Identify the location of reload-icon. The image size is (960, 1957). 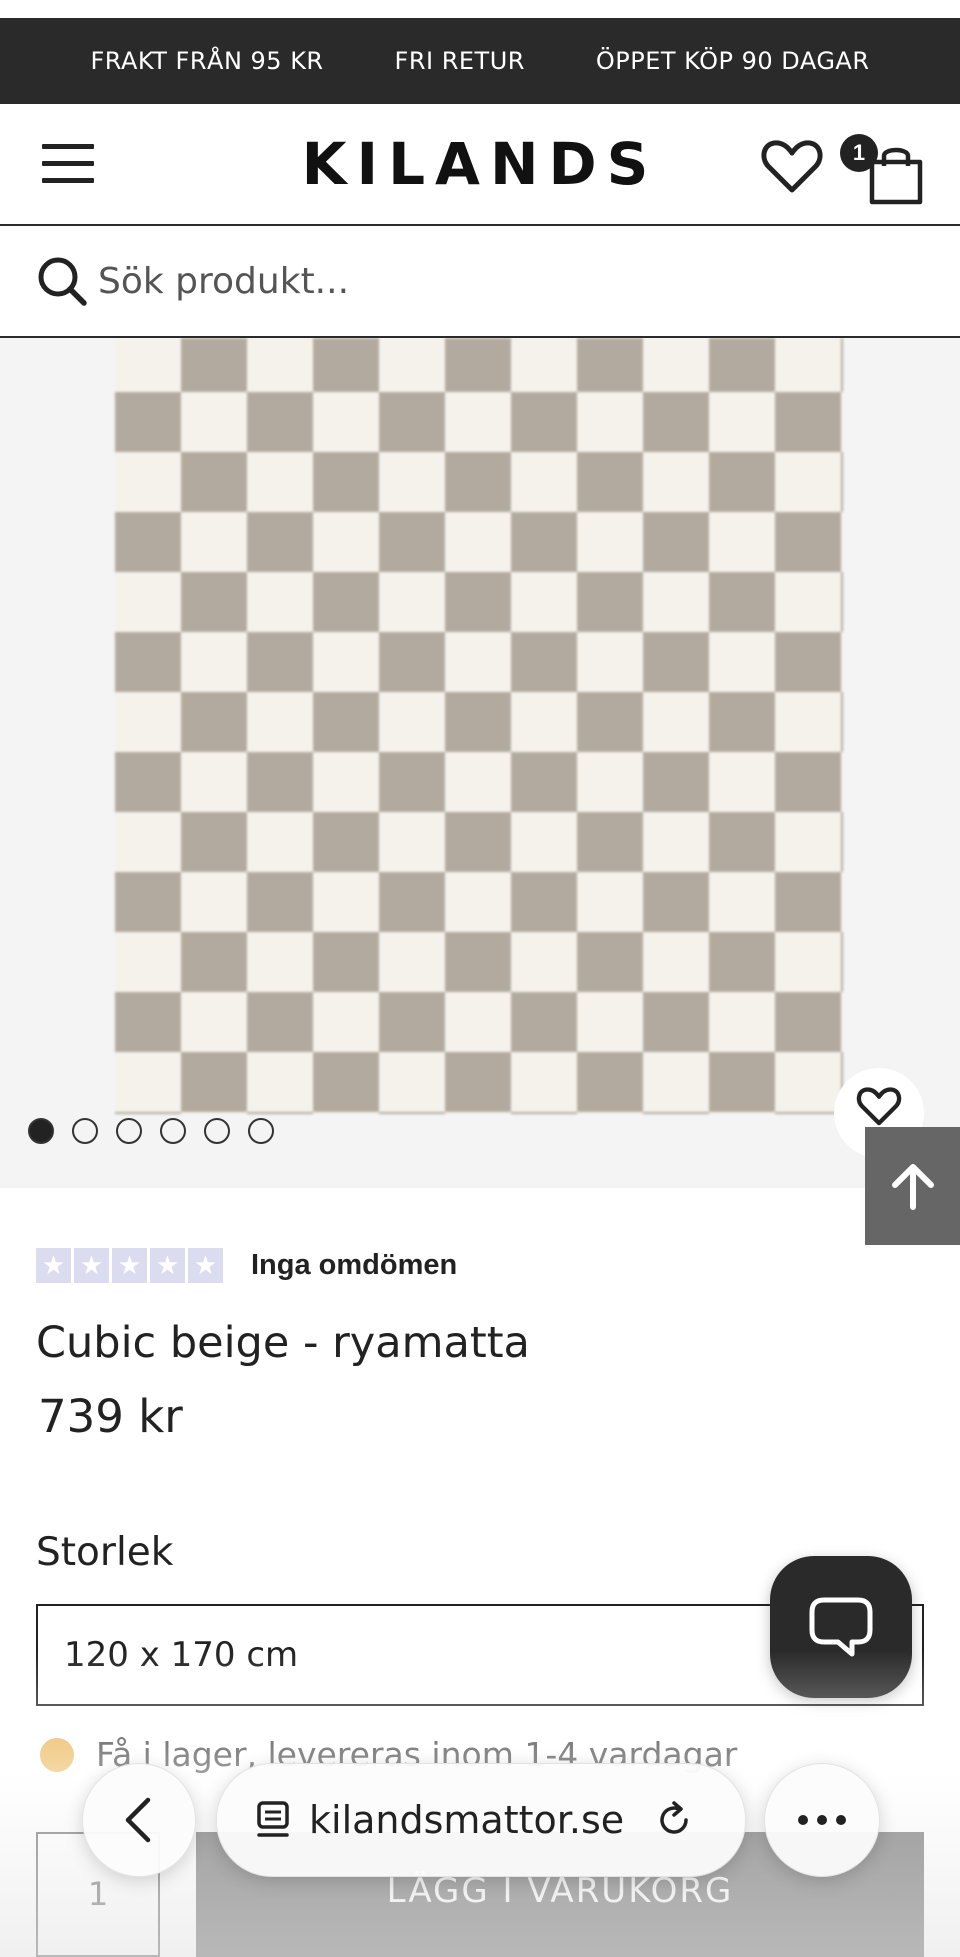
(674, 1820).